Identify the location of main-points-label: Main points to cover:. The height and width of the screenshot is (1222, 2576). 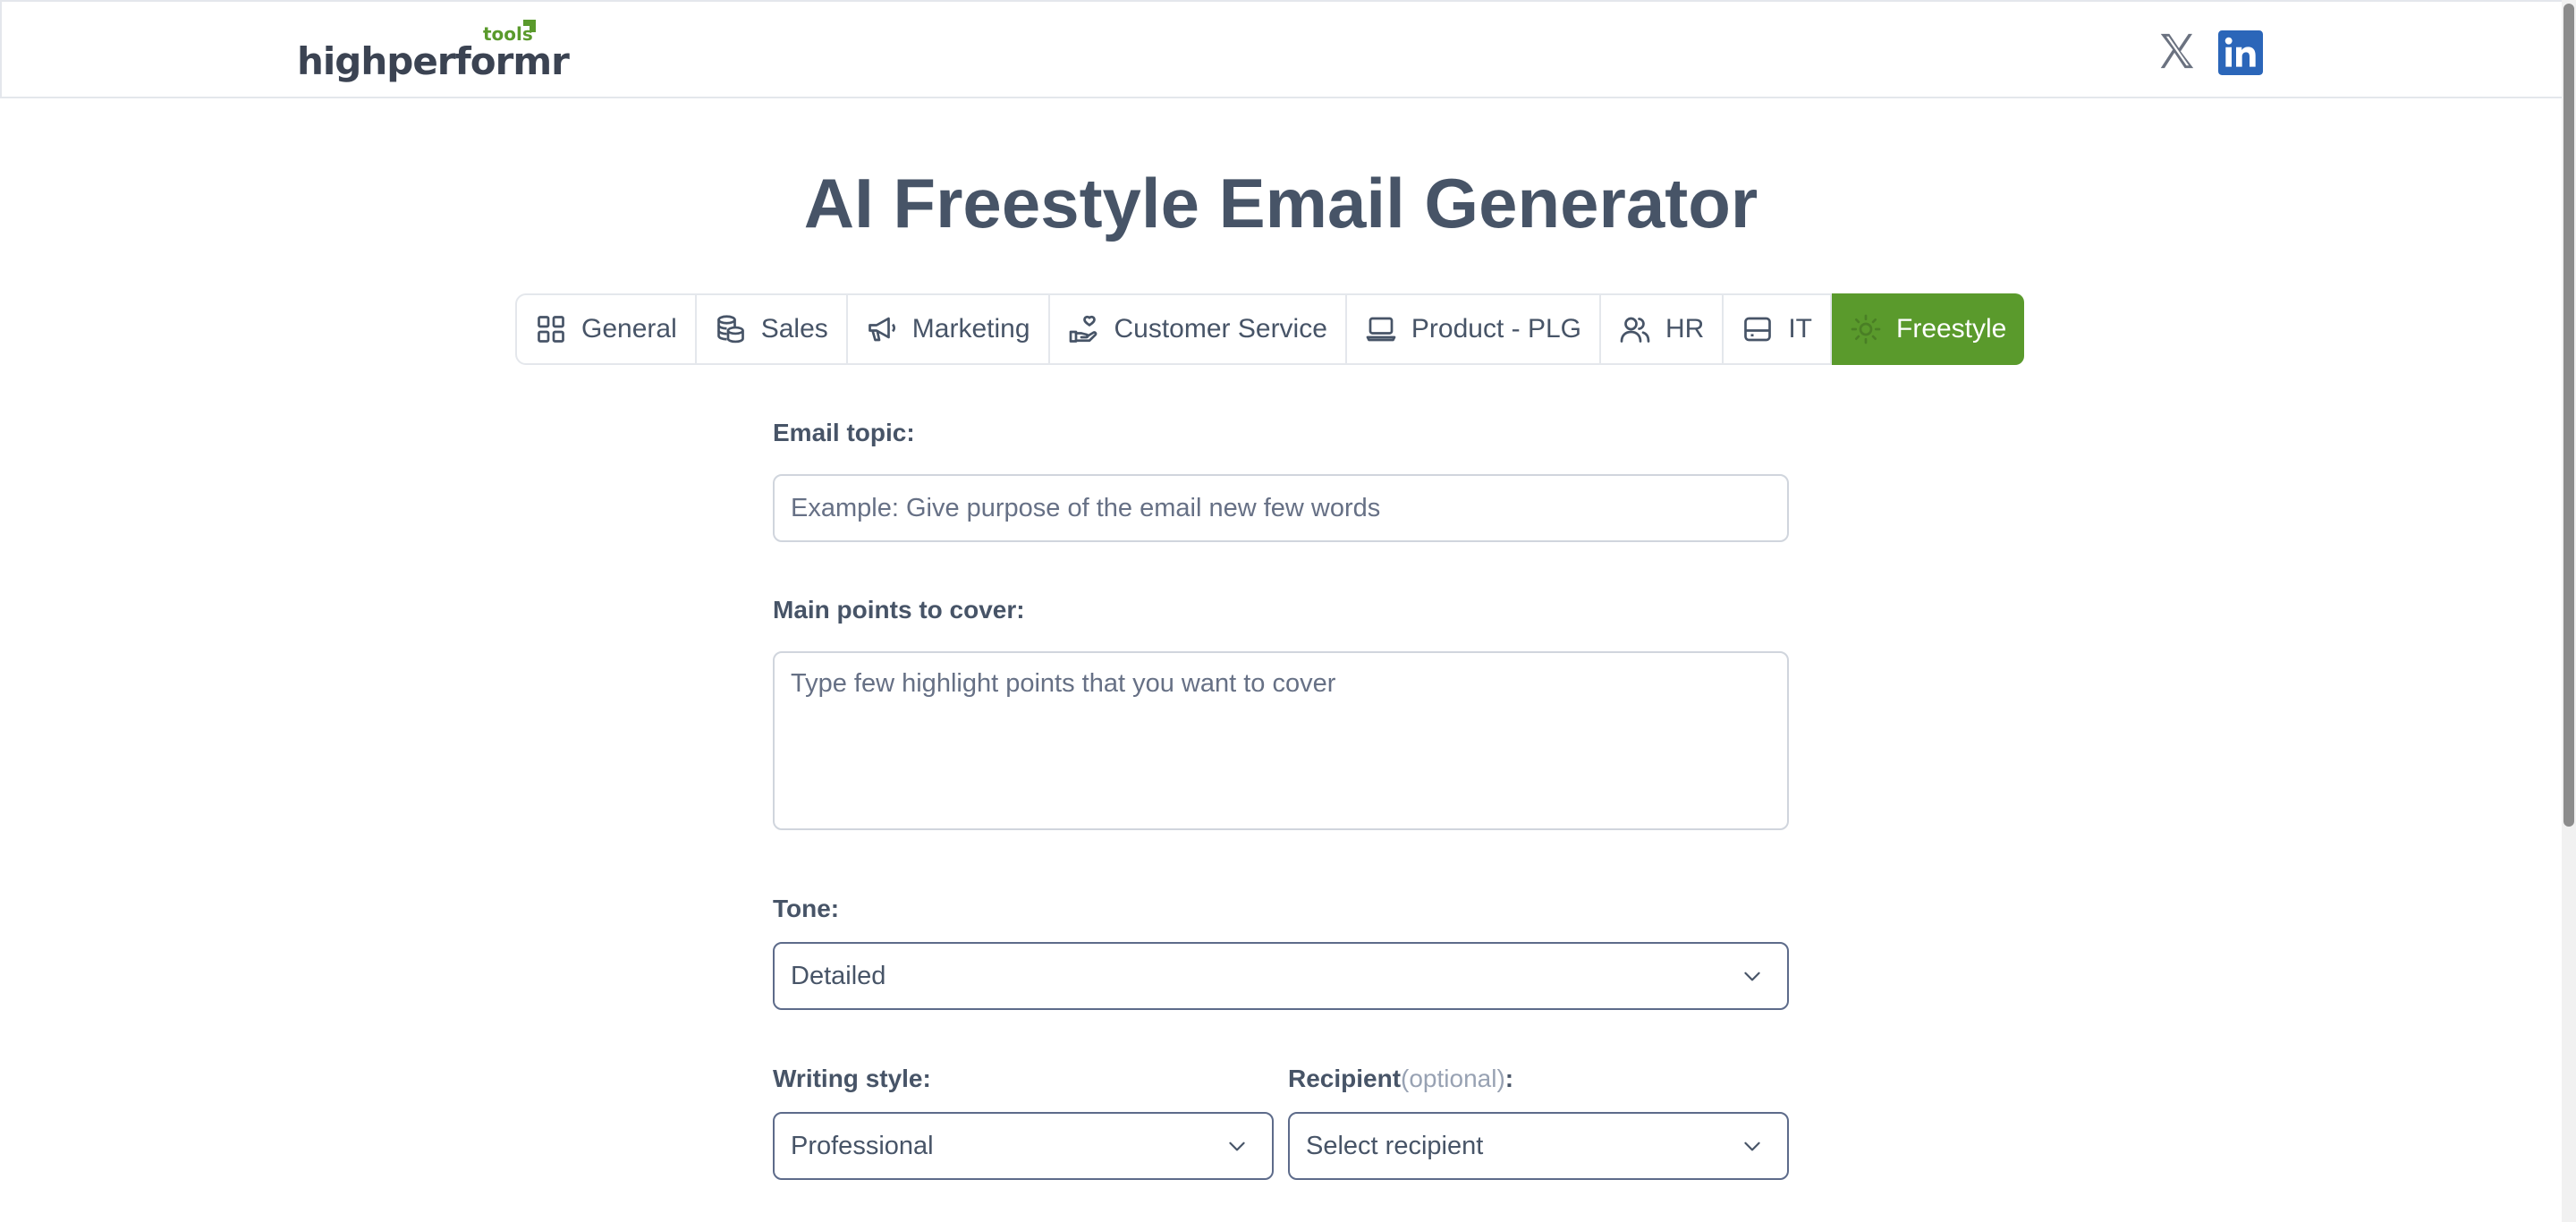
(899, 610).